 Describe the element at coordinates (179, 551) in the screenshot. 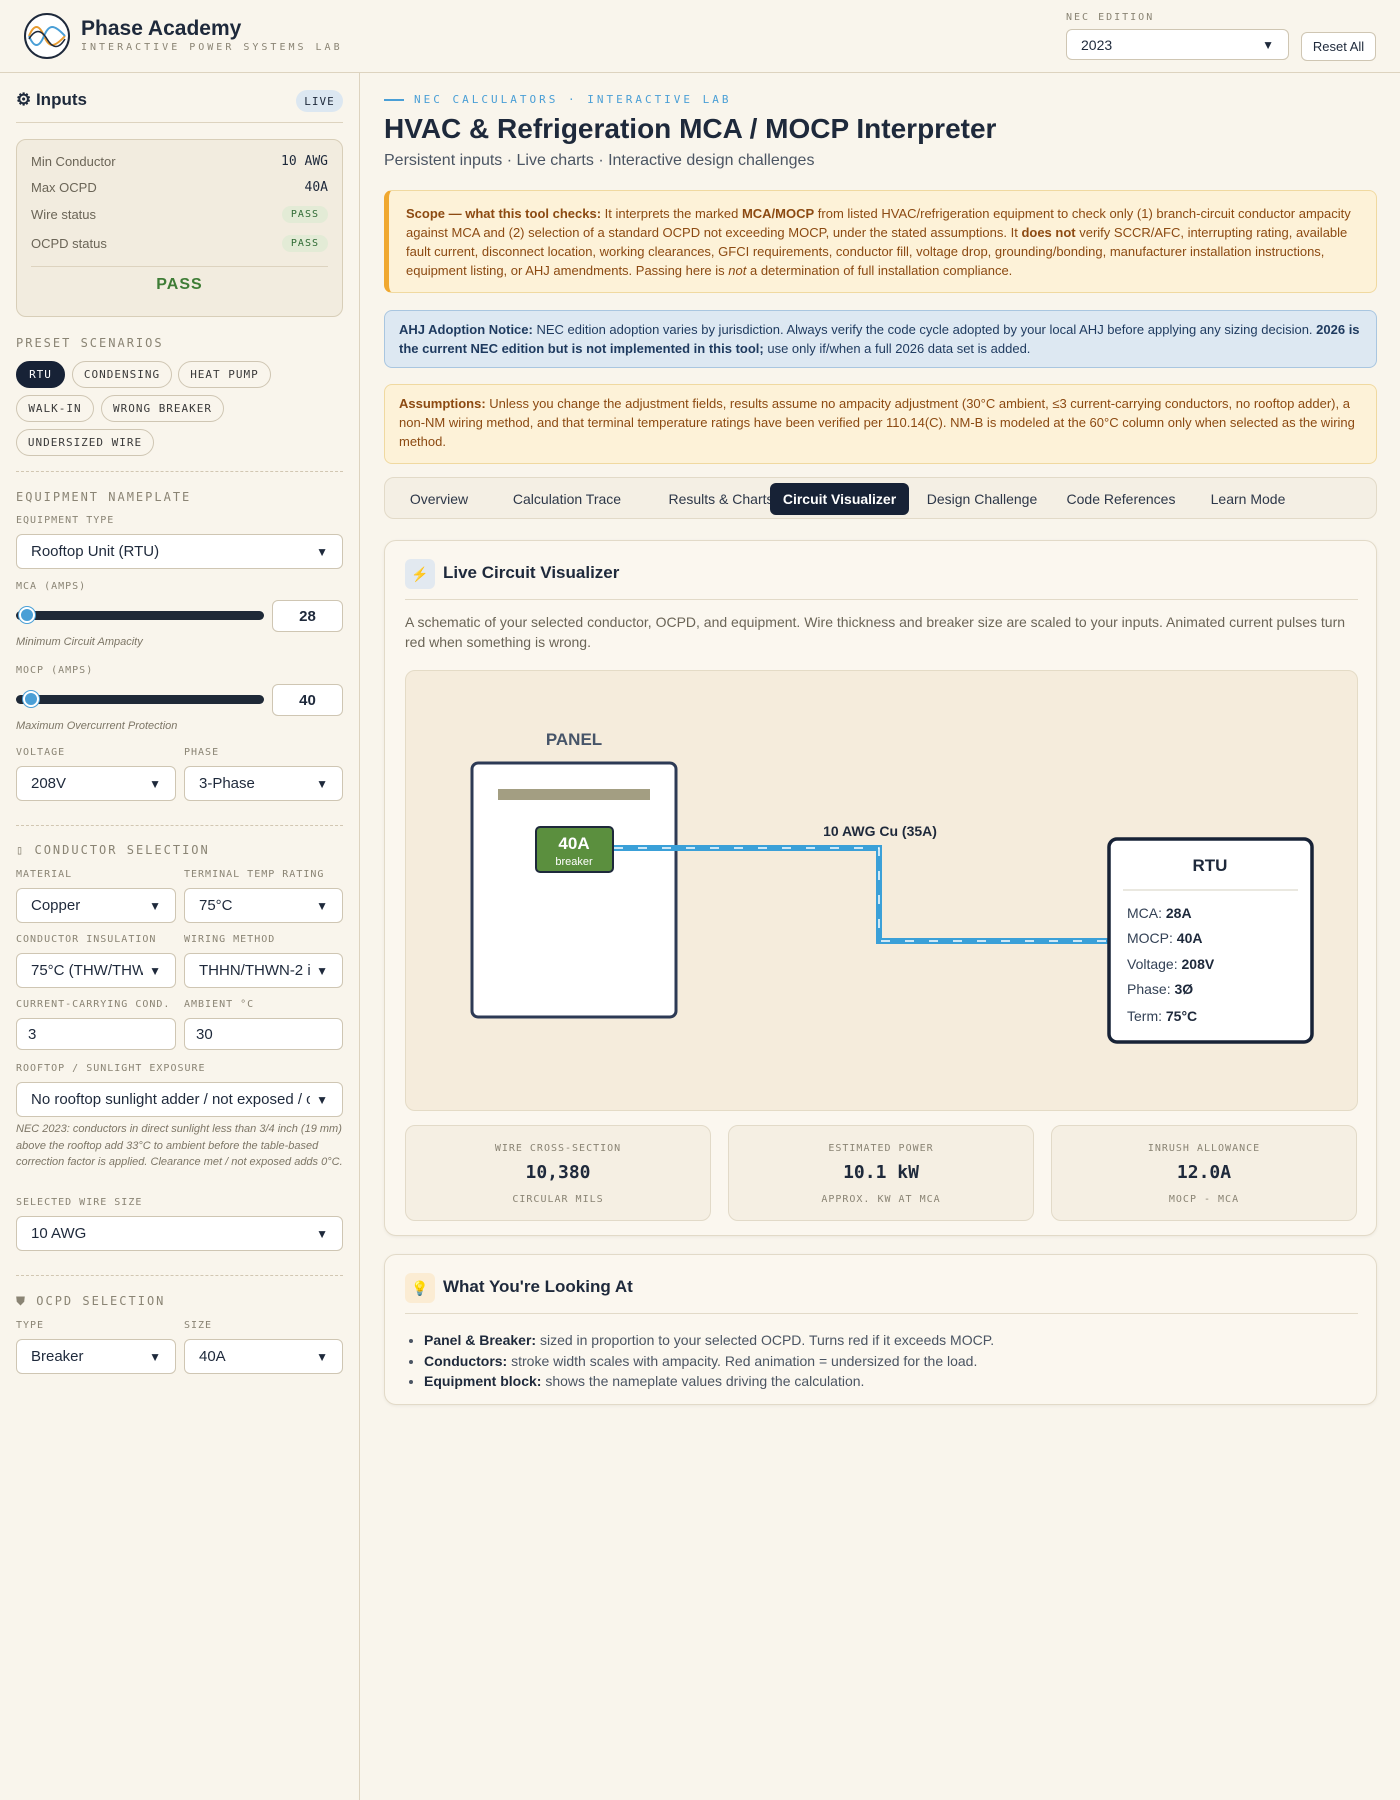

I see `equipment-type-select: Rooftop Unit (RTU) ▼` at that location.